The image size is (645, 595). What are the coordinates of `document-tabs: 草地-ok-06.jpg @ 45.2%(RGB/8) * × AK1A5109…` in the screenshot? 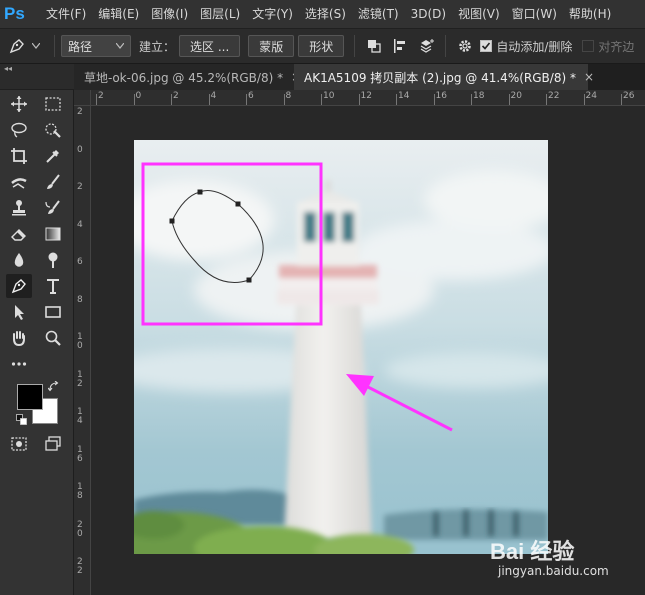 It's located at (359, 77).